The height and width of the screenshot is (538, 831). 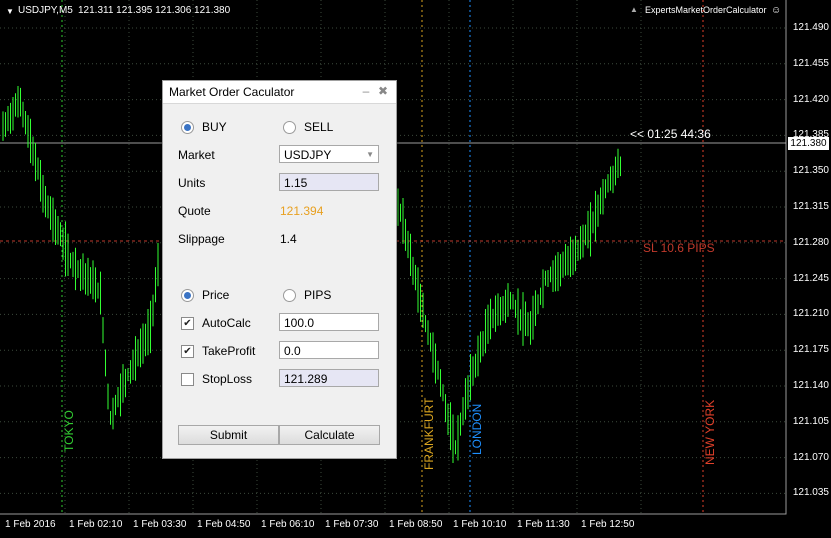 I want to click on takeprofit-checkbox: ✔, so click(x=187, y=351).